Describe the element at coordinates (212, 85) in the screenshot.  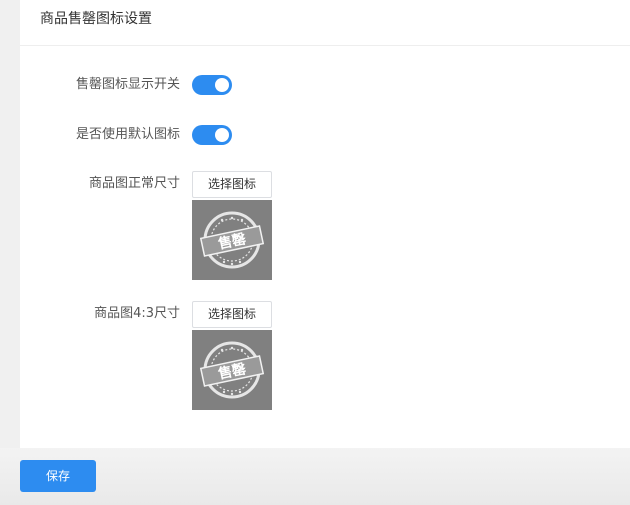
I see `show-switch-toggle` at that location.